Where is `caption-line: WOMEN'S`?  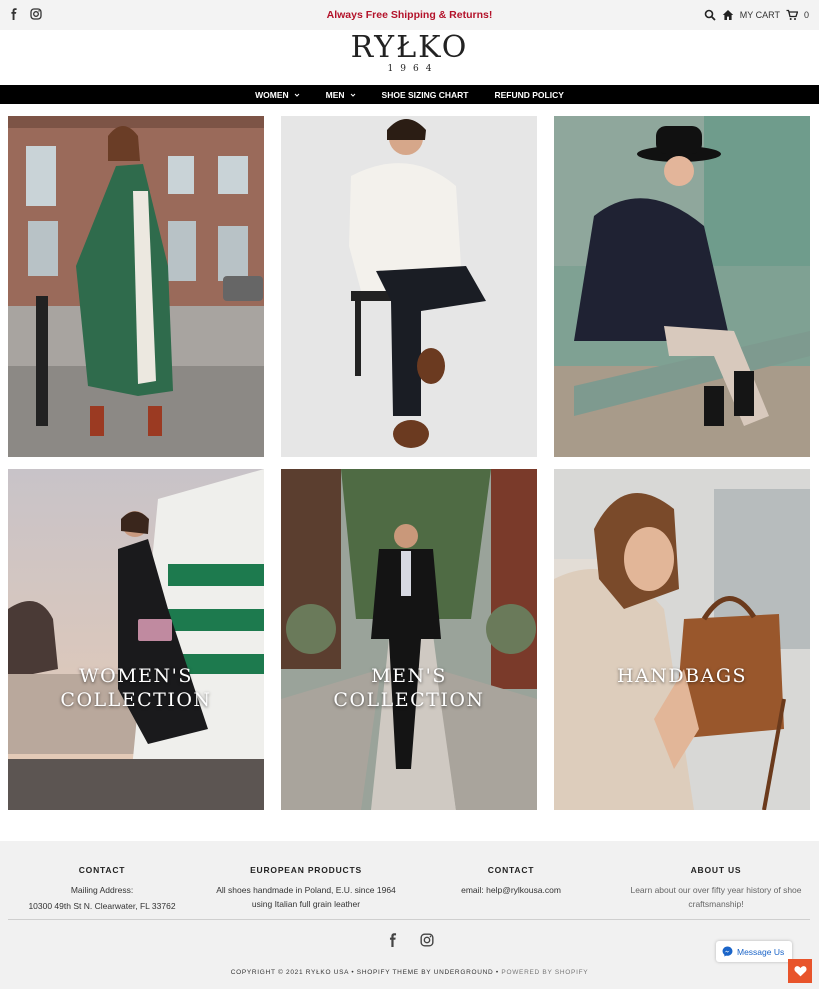
caption-line: WOMEN'S is located at coordinates (136, 676).